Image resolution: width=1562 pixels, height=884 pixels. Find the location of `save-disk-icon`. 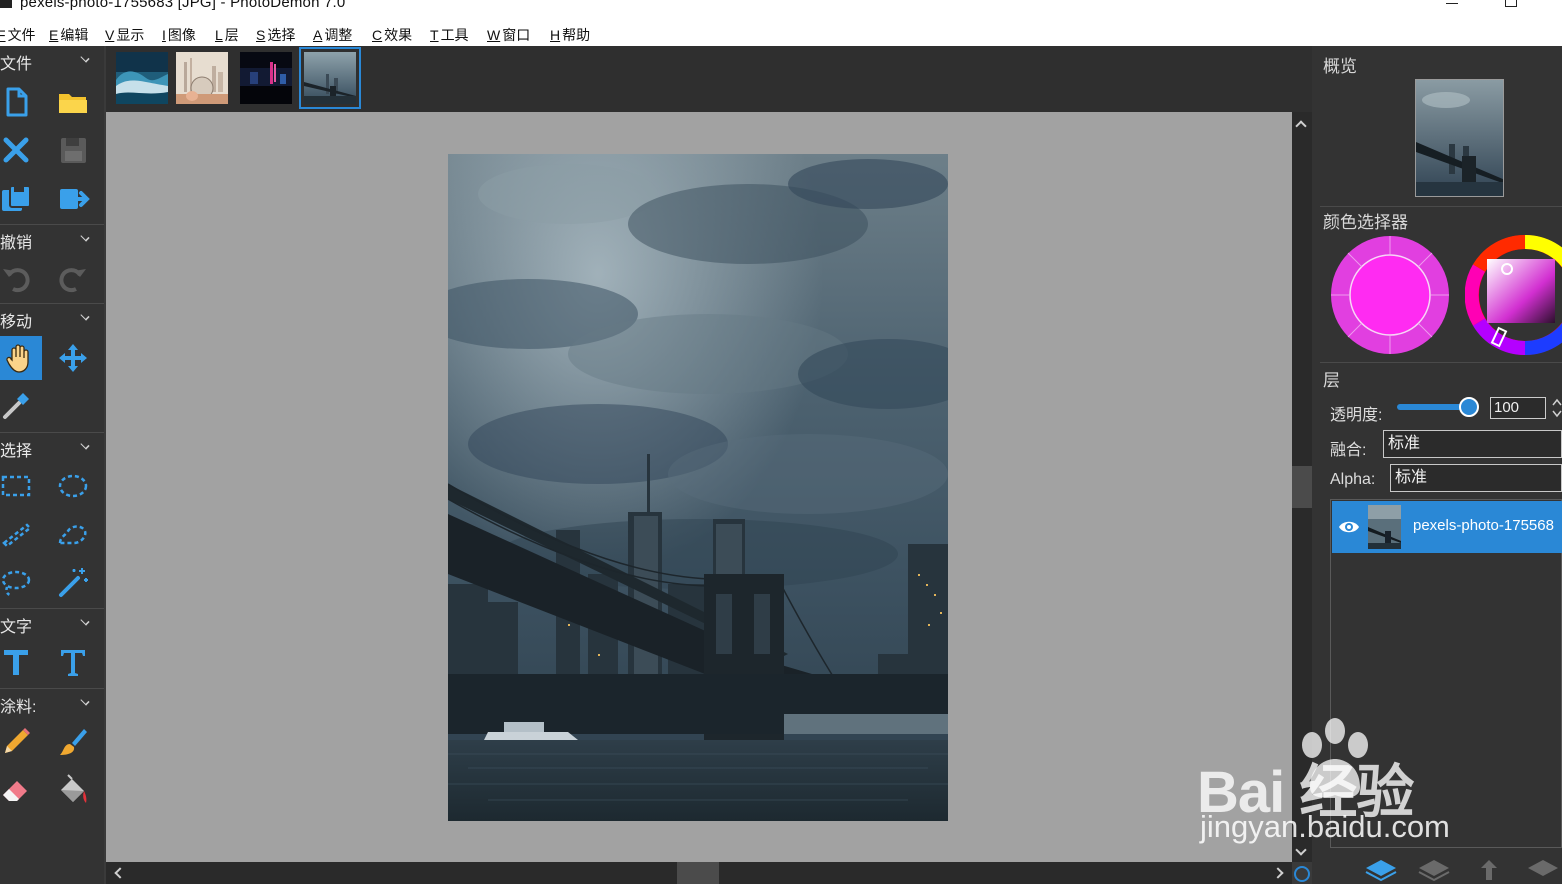

save-disk-icon is located at coordinates (73, 150).